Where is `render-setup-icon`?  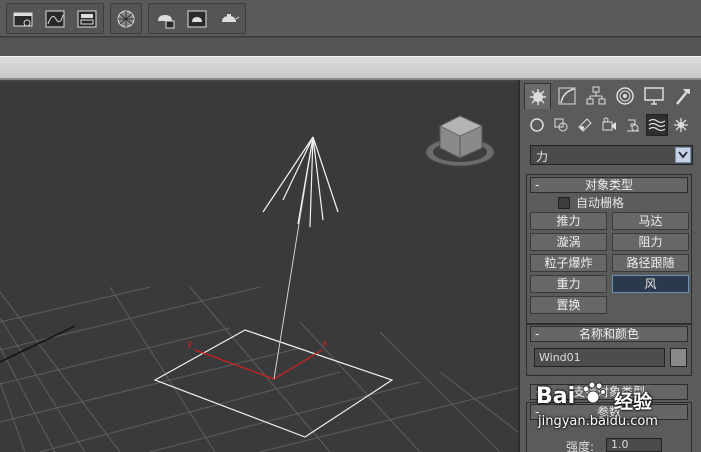
render-setup-icon is located at coordinates (165, 19).